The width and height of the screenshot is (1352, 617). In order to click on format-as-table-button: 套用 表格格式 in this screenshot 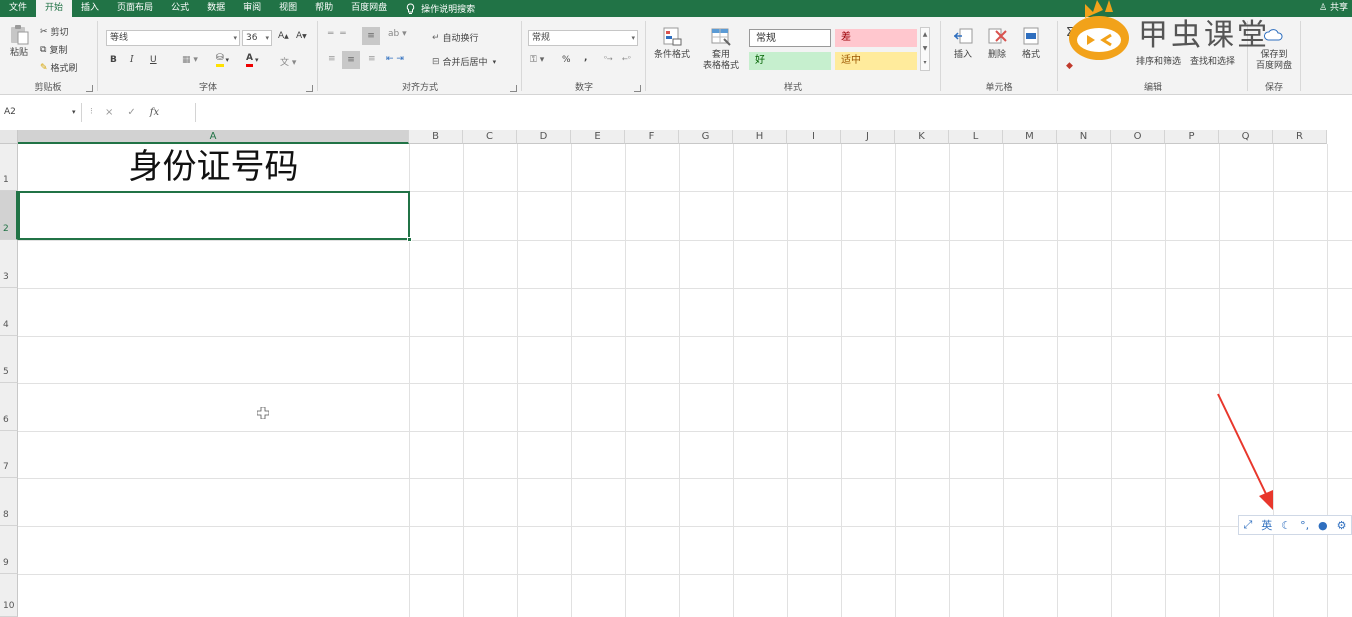, I will do `click(721, 48)`.